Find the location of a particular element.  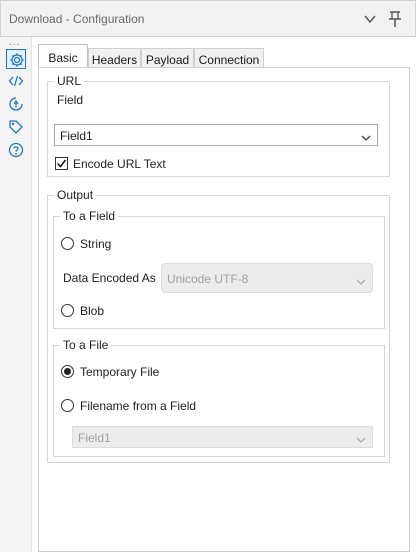

filename-field-select: Field1 is located at coordinates (222, 437).